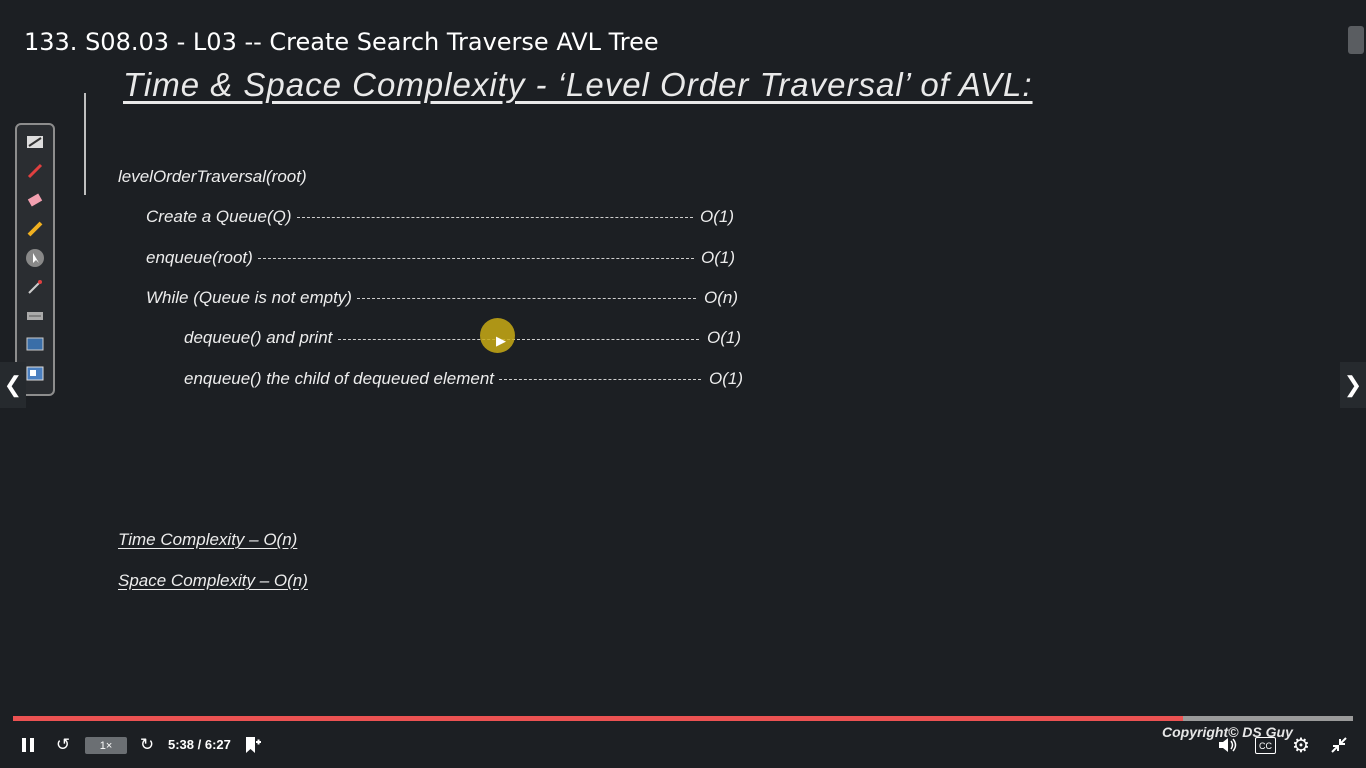 Image resolution: width=1366 pixels, height=768 pixels. I want to click on exit-fullscreen-button, so click(1339, 745).